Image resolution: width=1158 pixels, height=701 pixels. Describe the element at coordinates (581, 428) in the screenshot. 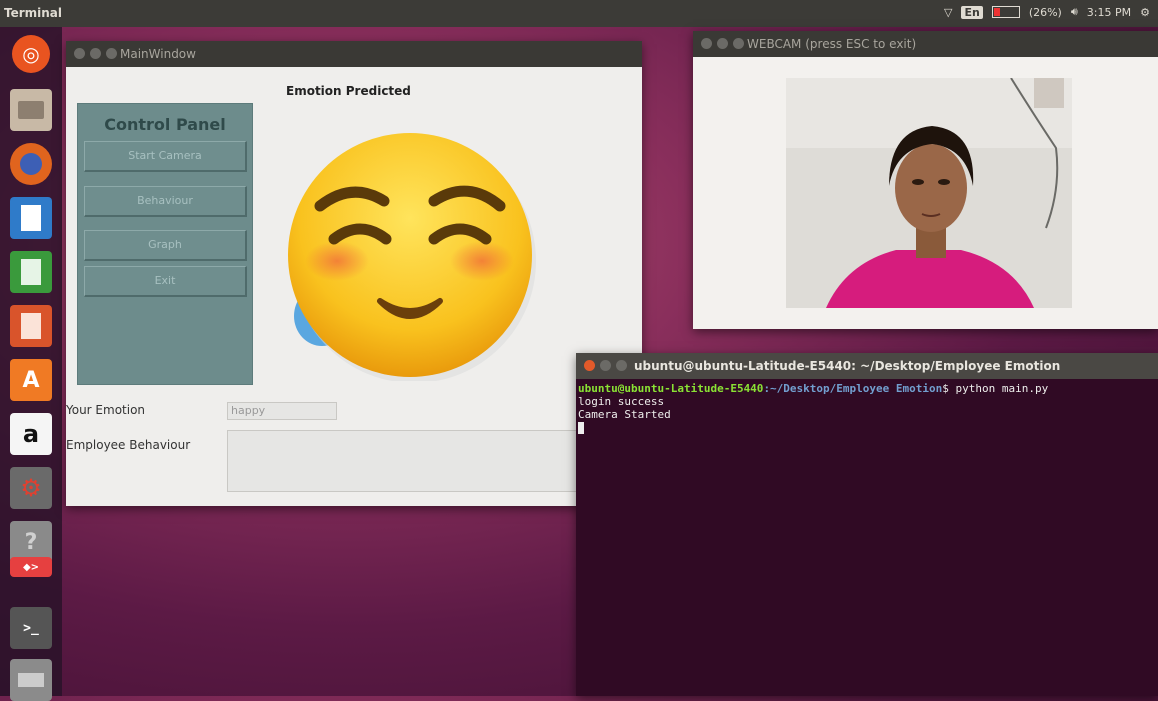

I see `terminal-cursor` at that location.